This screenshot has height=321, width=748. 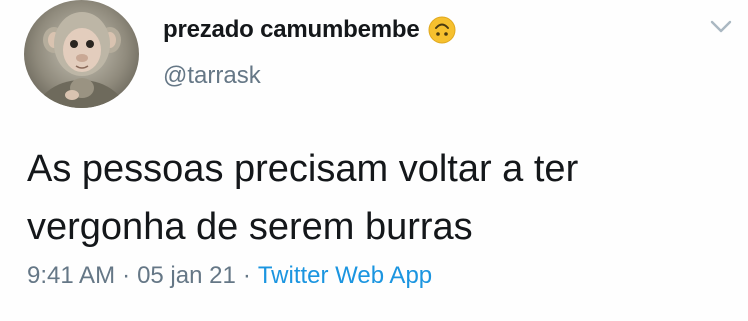 What do you see at coordinates (71, 276) in the screenshot?
I see `tweet-time: 9:41 AM` at bounding box center [71, 276].